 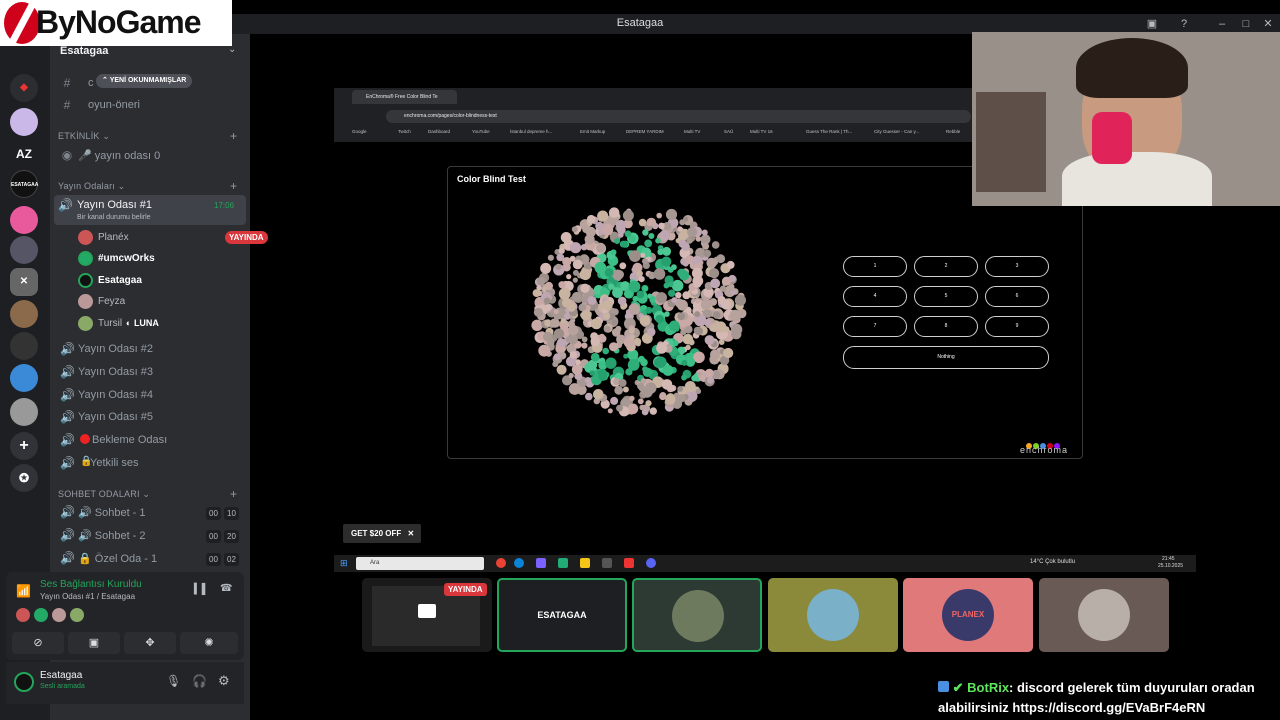 What do you see at coordinates (163, 281) in the screenshot?
I see `member-esatagaa: Esatagaa` at bounding box center [163, 281].